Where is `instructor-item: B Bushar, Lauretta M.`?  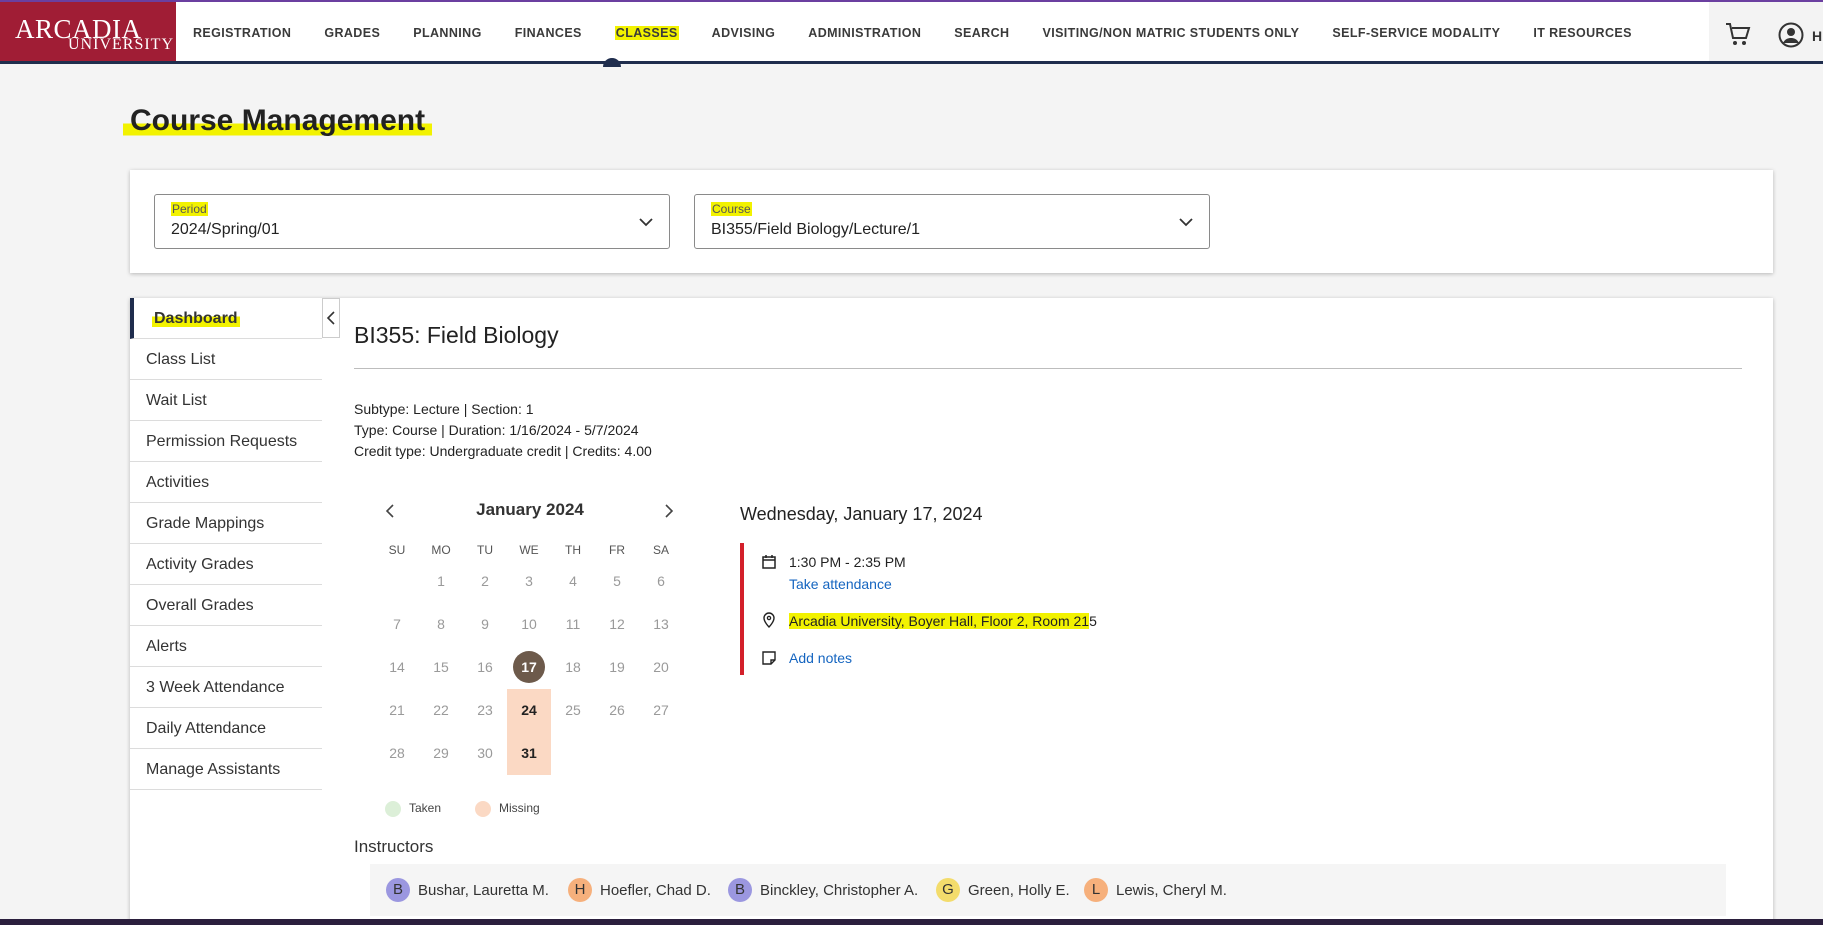
instructor-item: B Bushar, Lauretta M. is located at coordinates (467, 890).